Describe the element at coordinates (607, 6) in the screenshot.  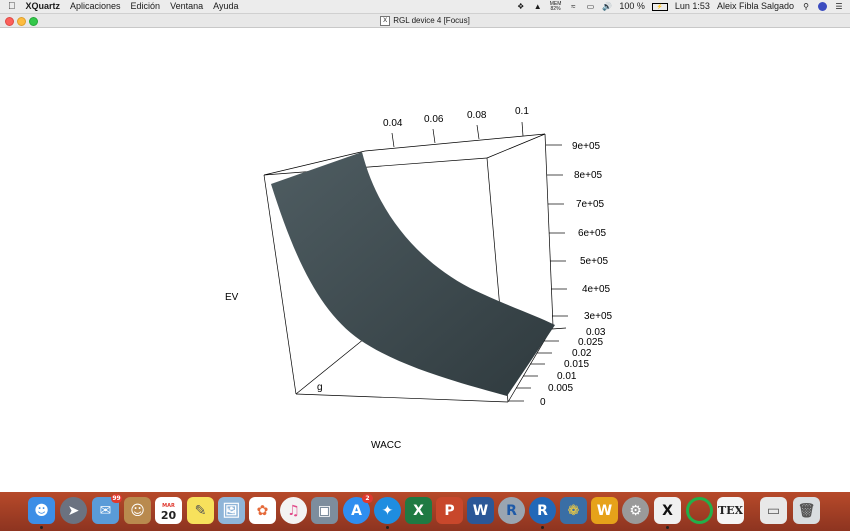
I see `volume-icon: 🔊` at that location.